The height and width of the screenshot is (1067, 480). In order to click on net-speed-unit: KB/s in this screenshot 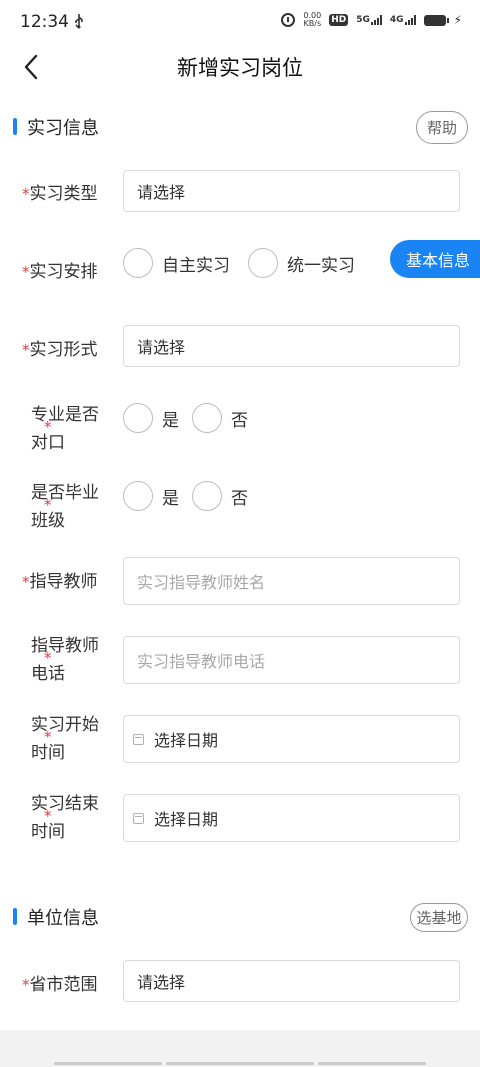, I will do `click(312, 23)`.